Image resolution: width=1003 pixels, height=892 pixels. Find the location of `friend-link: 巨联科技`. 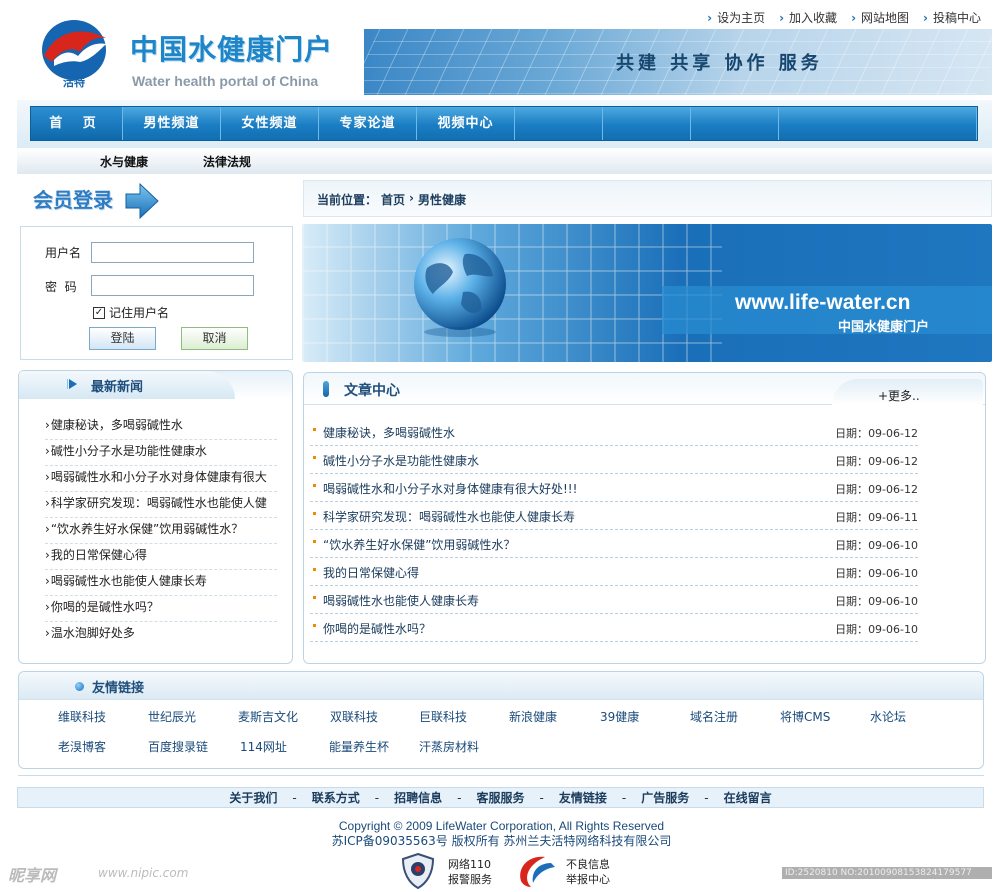

friend-link: 巨联科技 is located at coordinates (443, 716).